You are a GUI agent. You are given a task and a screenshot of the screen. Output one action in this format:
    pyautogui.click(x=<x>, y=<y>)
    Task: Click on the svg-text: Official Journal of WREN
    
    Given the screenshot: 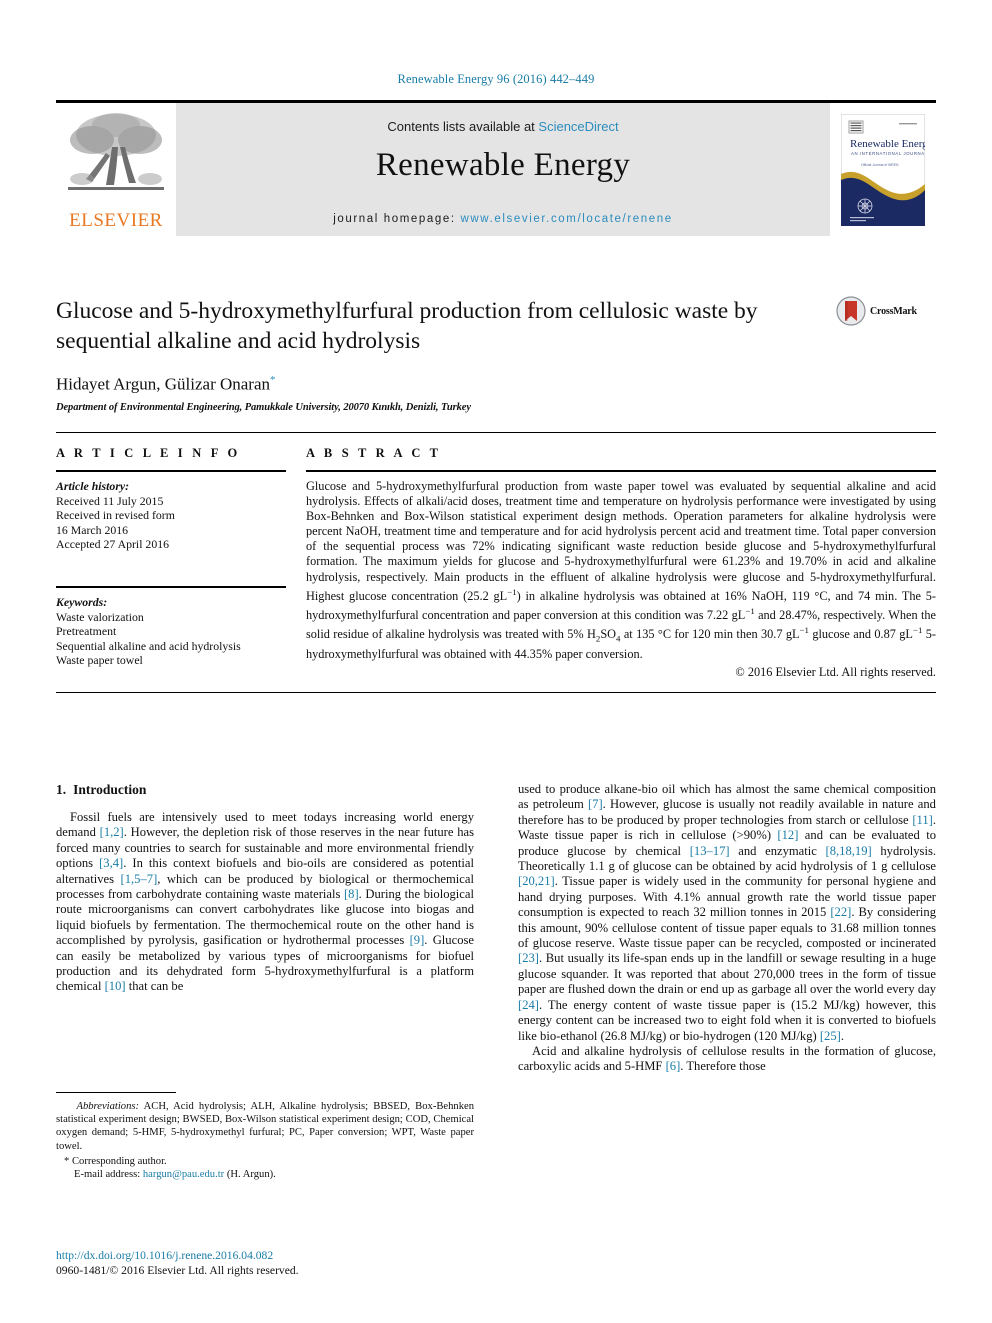 What is the action you would take?
    pyautogui.click(x=880, y=165)
    